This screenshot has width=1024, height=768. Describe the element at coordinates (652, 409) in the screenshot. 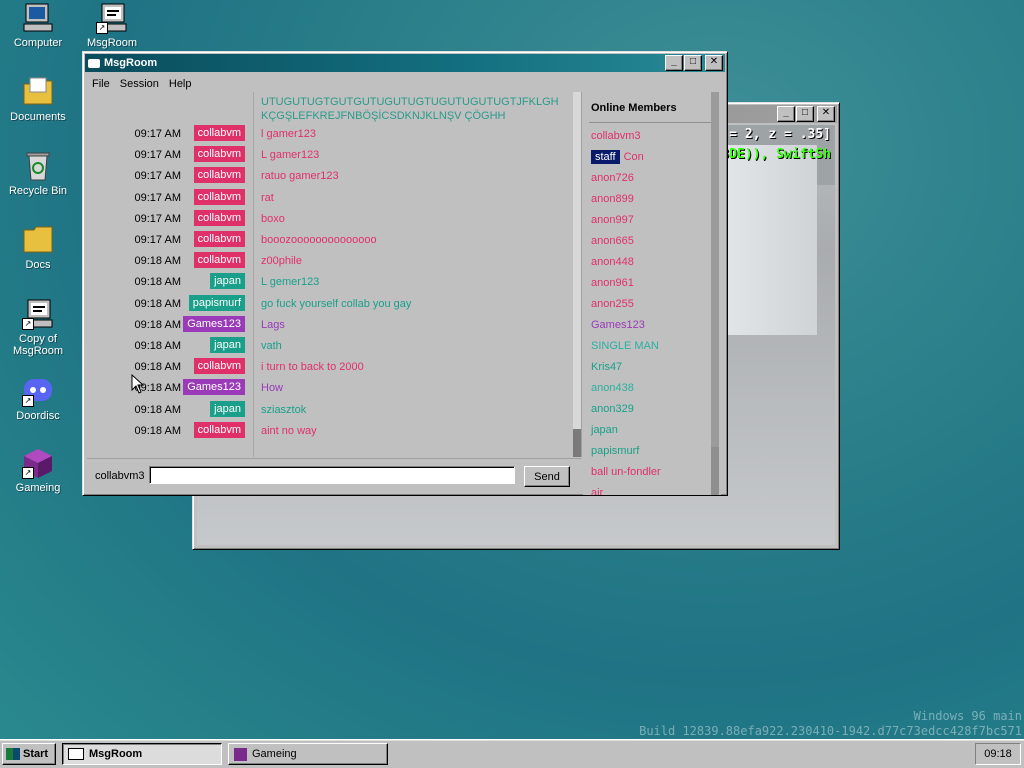

I see `member-list-item: anon329` at that location.